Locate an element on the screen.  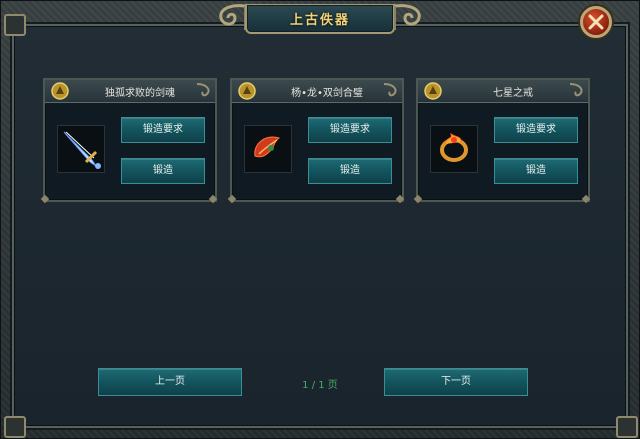
title-bar: 上古佚器 is located at coordinates (320, 19).